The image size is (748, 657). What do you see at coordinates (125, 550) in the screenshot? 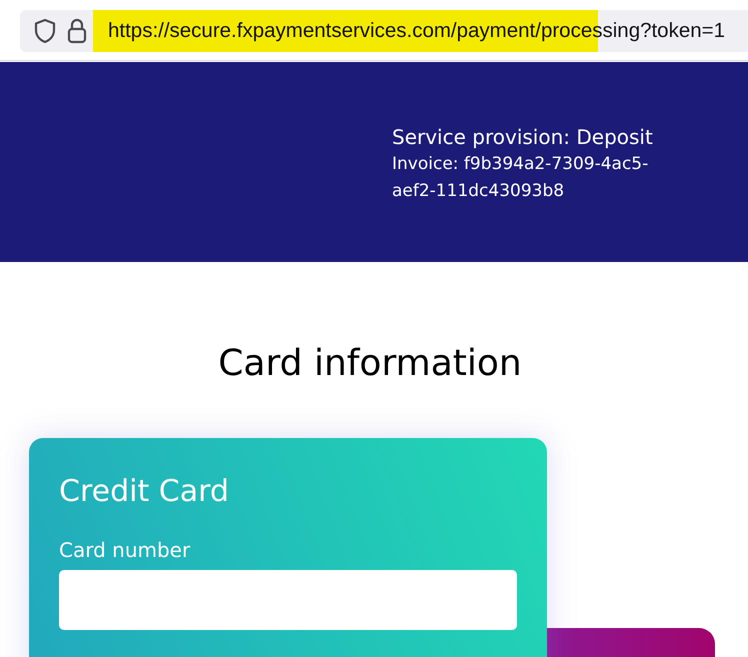
I see `field-label: Card number` at bounding box center [125, 550].